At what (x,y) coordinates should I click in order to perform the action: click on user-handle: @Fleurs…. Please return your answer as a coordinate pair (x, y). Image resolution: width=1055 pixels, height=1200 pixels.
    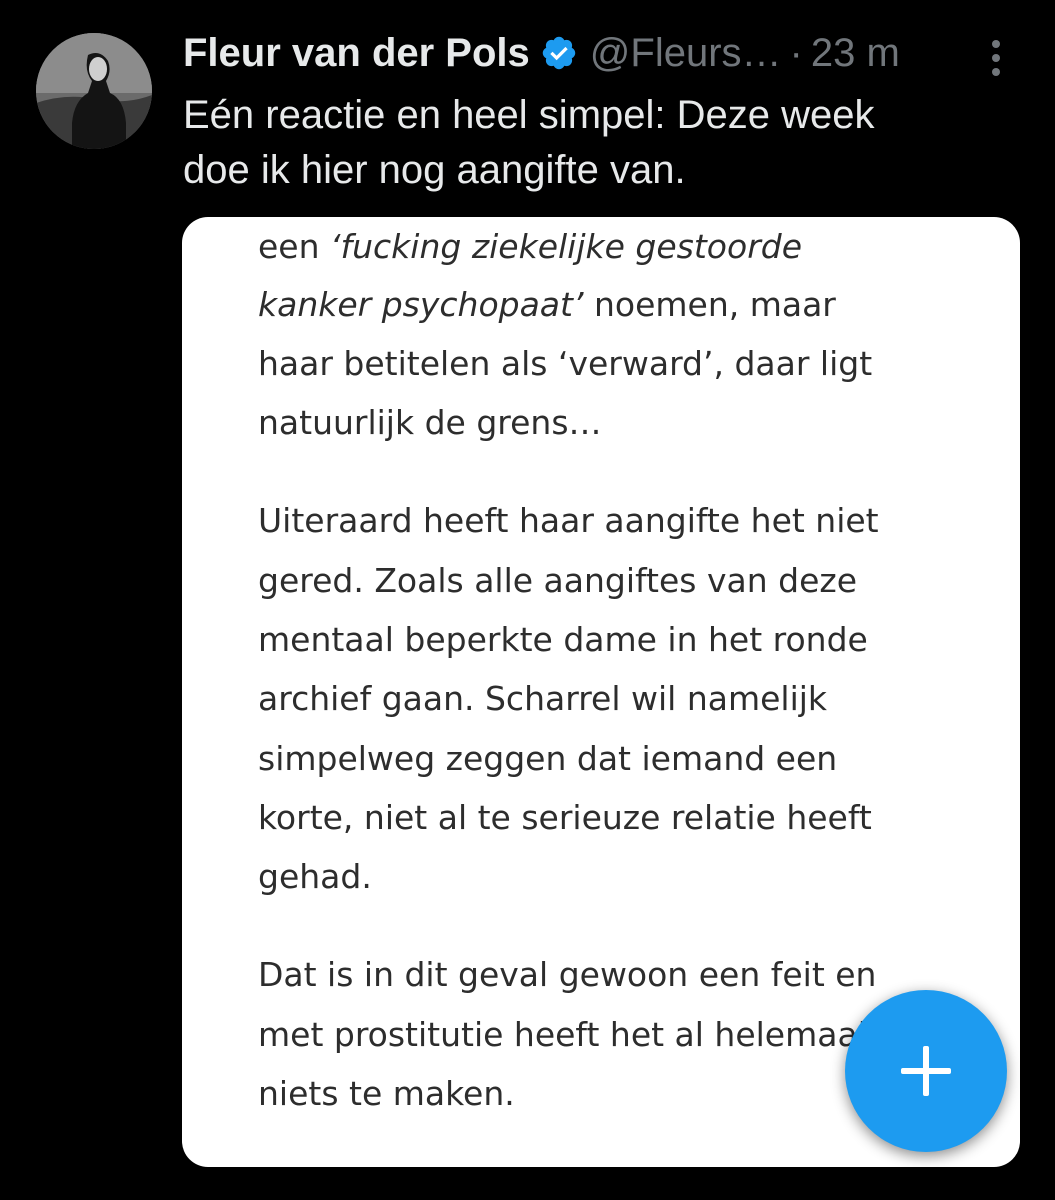
    Looking at the image, I should click on (686, 53).